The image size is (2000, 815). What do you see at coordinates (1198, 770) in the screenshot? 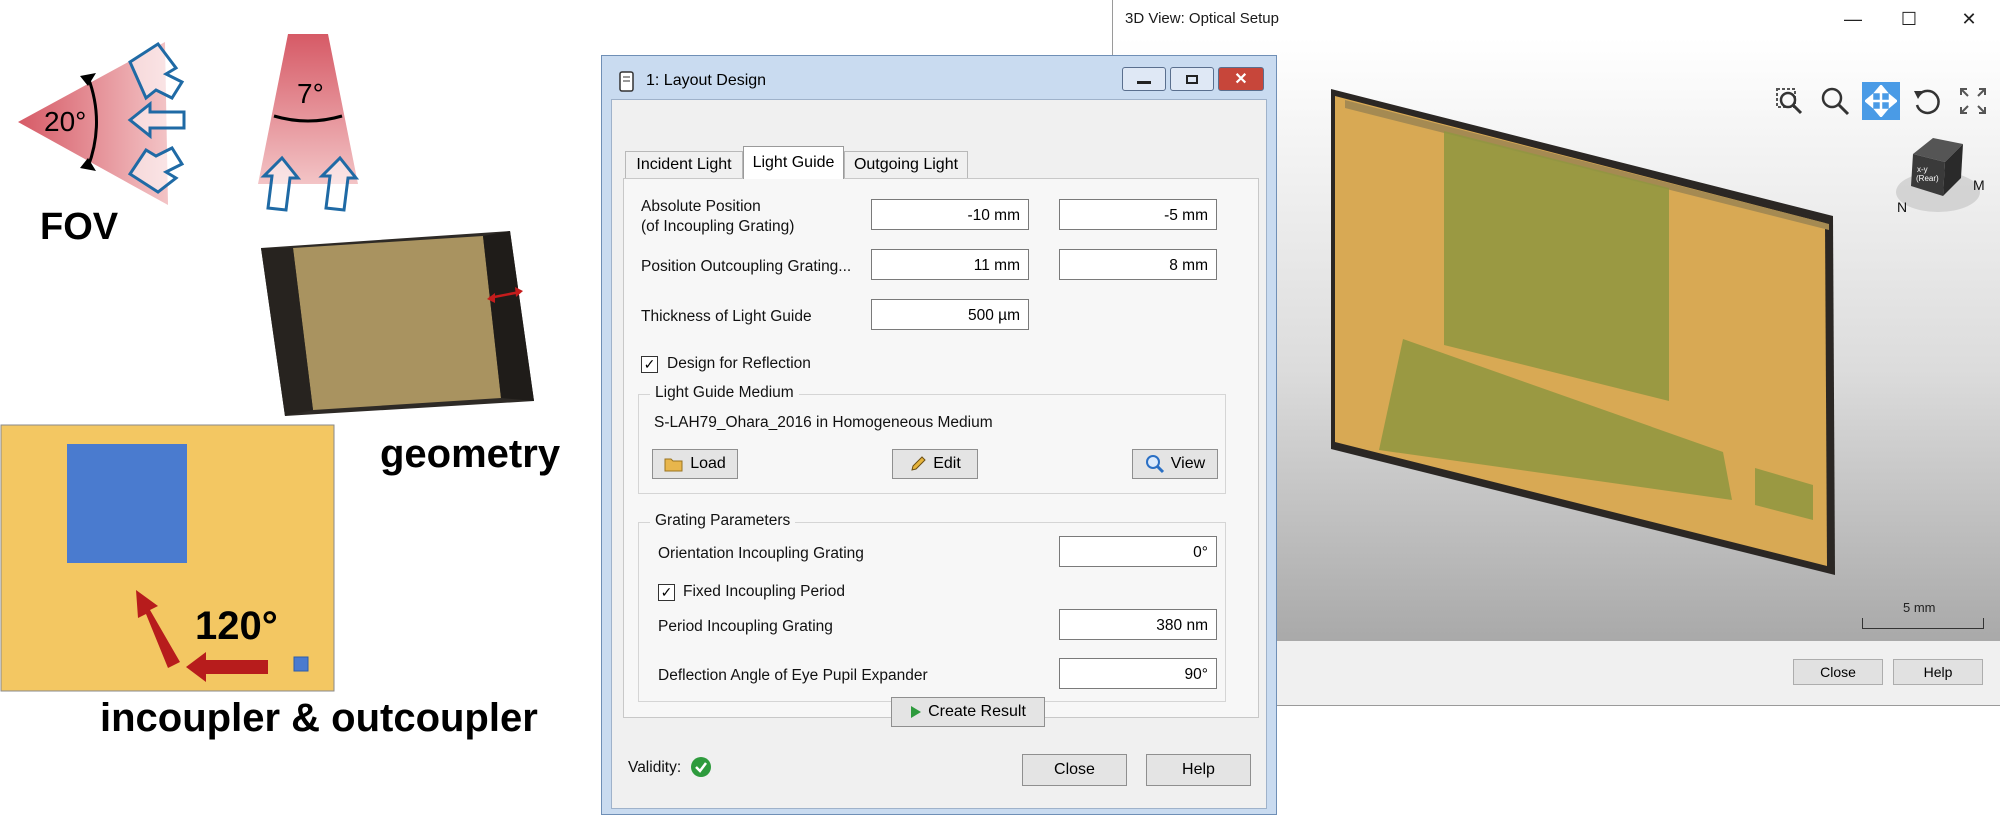
I see `dialog-help-button: Help` at bounding box center [1198, 770].